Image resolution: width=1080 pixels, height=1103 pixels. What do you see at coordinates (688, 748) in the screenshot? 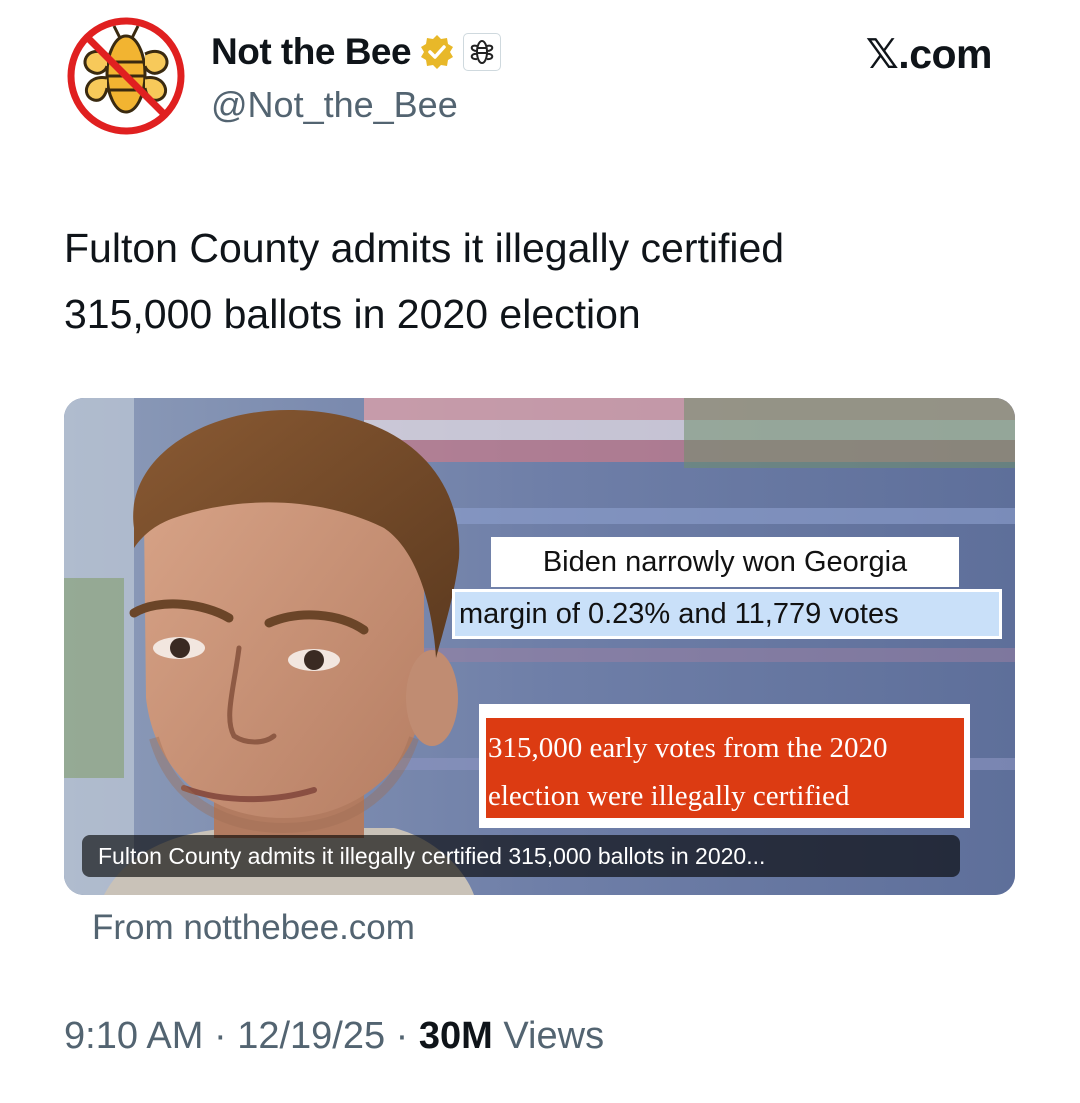
I see `card-red-callout-line-1: 315,000 early votes from the 2020` at bounding box center [688, 748].